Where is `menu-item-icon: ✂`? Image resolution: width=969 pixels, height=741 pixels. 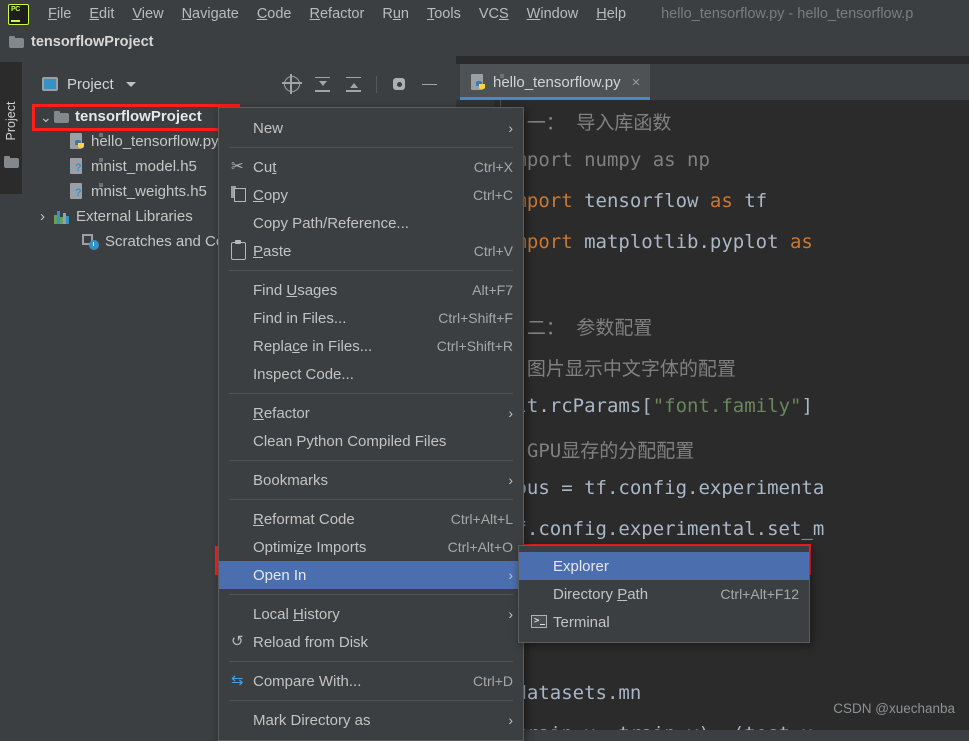 menu-item-icon: ✂ is located at coordinates (242, 167).